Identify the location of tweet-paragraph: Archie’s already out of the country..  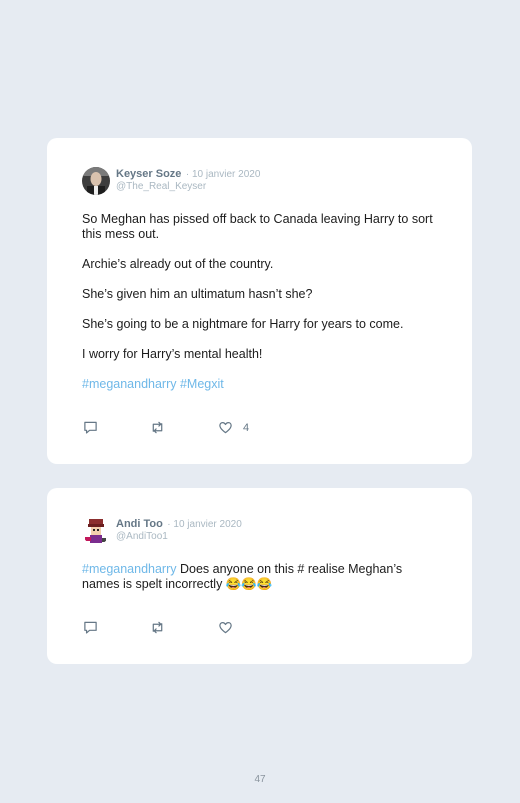
(178, 264).